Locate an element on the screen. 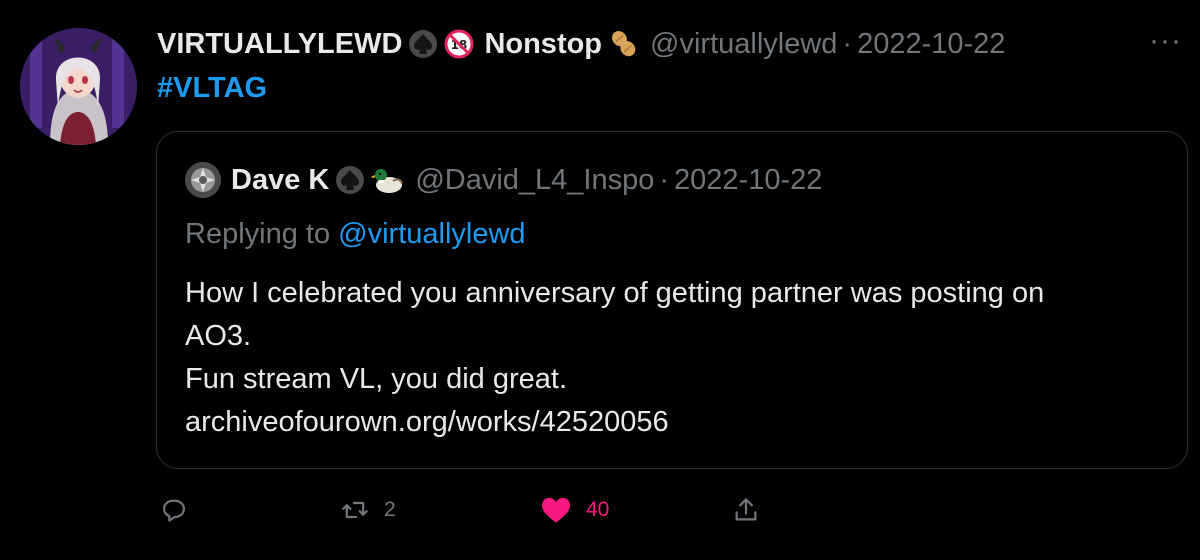 Image resolution: width=1200 pixels, height=560 pixels. more-options-button: ··· is located at coordinates (1165, 41).